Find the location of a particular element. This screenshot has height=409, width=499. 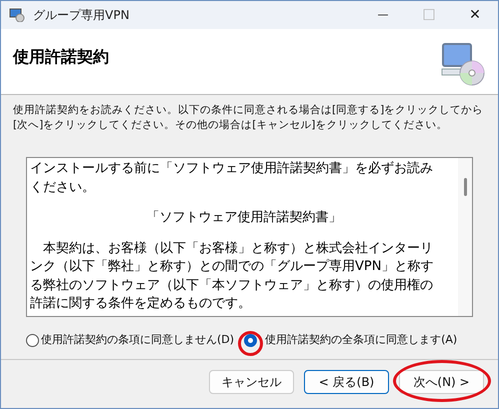

close-button: ✕ is located at coordinates (475, 15).